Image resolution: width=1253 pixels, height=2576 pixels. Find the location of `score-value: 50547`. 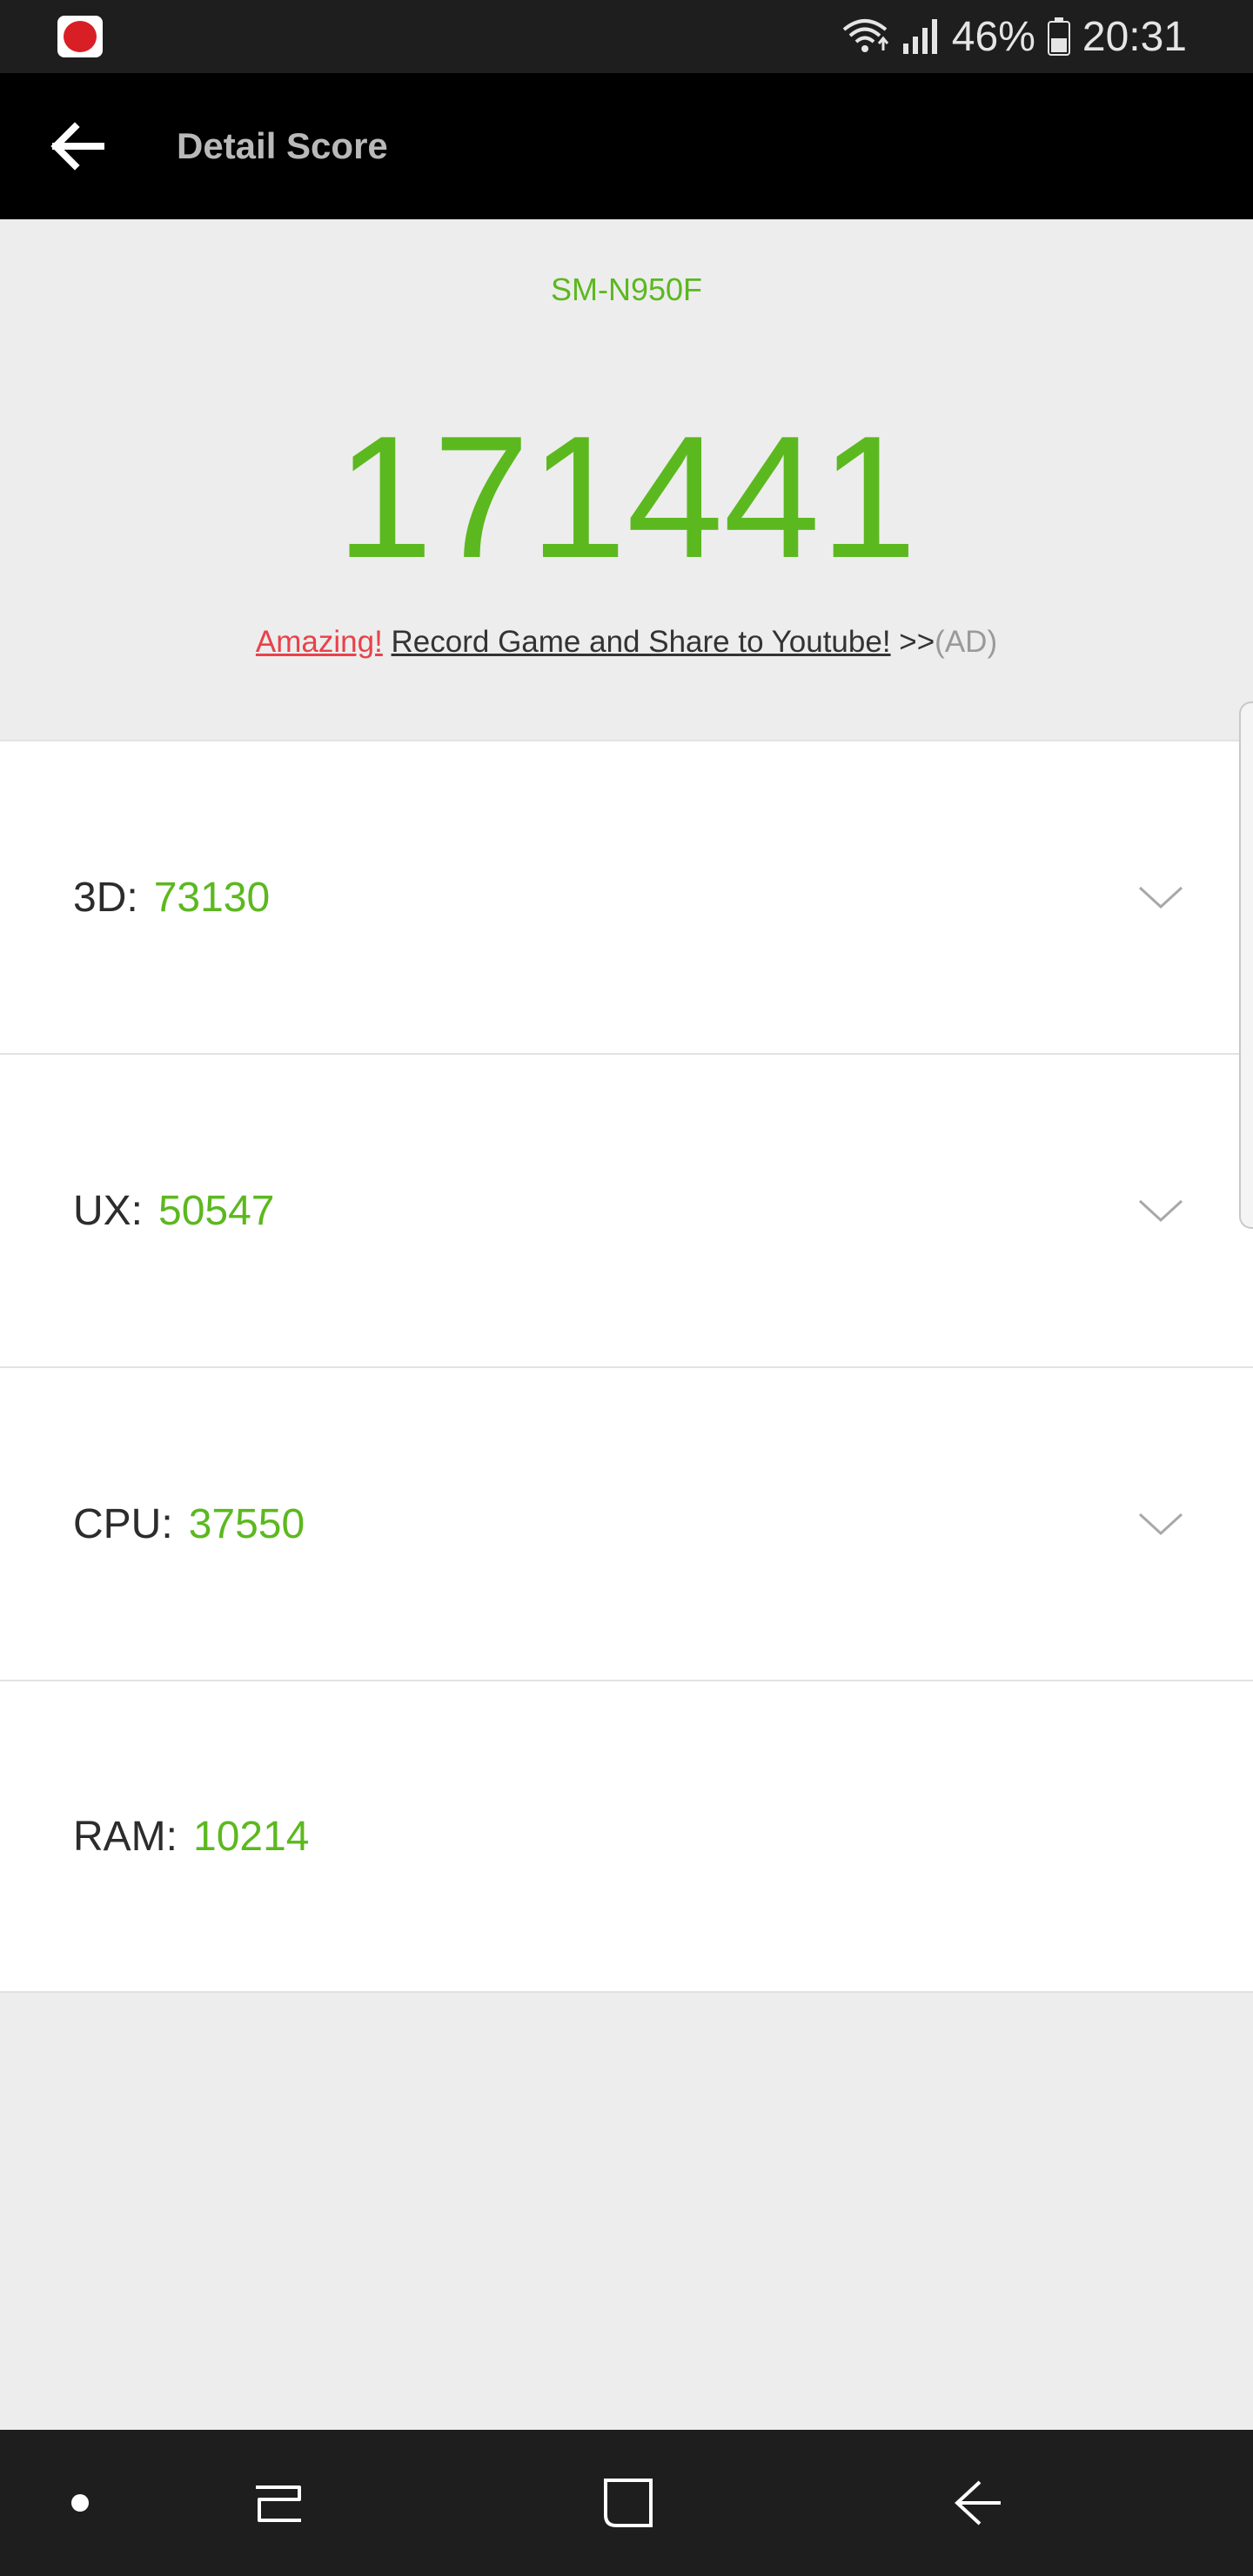

score-value: 50547 is located at coordinates (216, 1210).